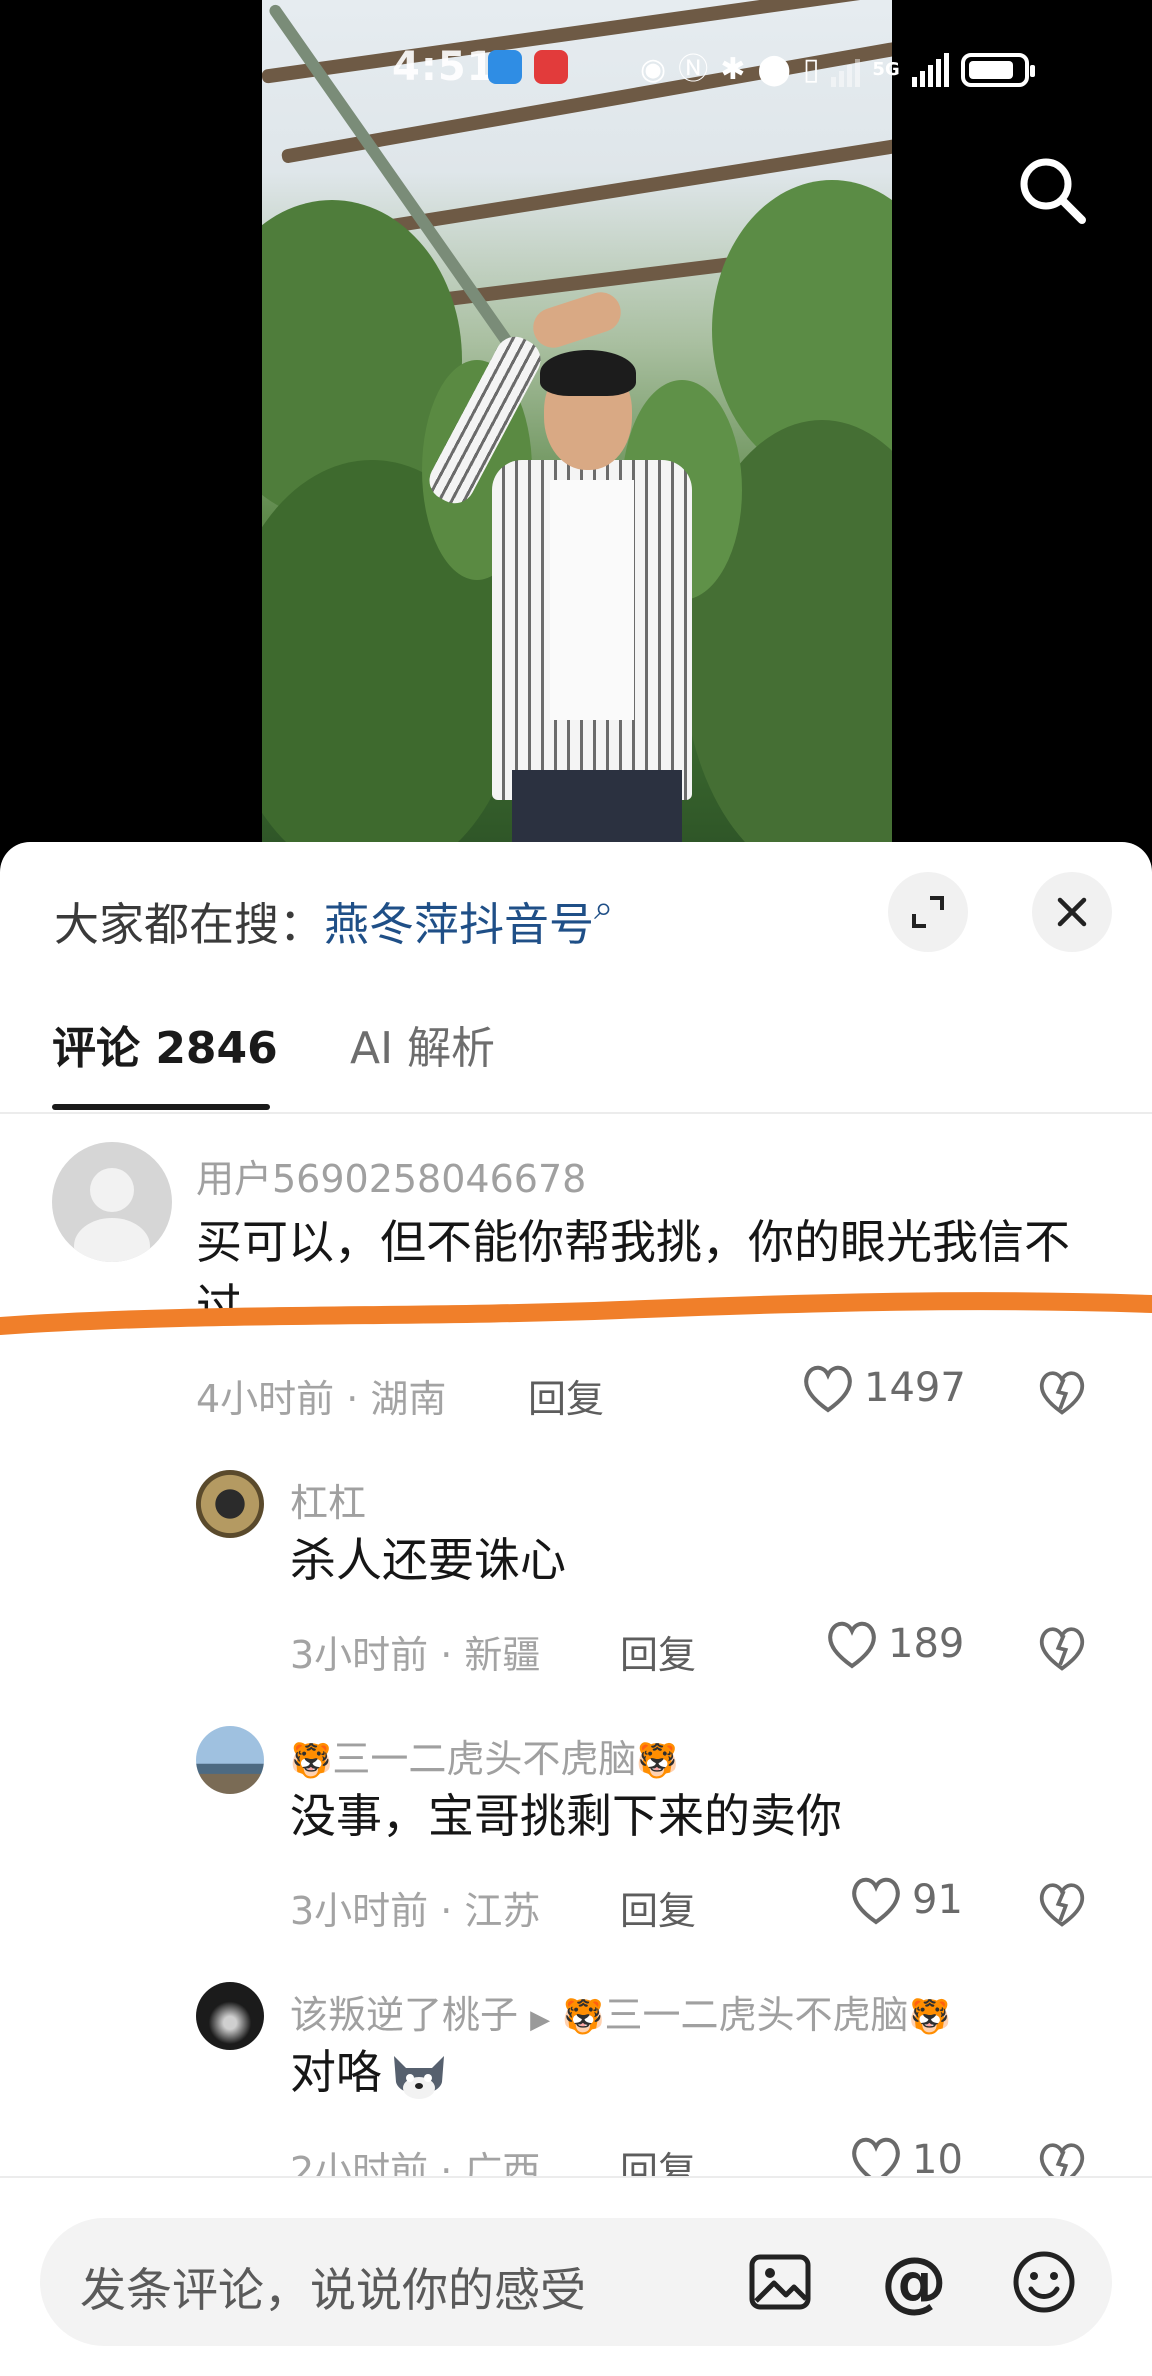 The width and height of the screenshot is (1152, 2376). What do you see at coordinates (905, 1900) in the screenshot?
I see `like-button: 91` at bounding box center [905, 1900].